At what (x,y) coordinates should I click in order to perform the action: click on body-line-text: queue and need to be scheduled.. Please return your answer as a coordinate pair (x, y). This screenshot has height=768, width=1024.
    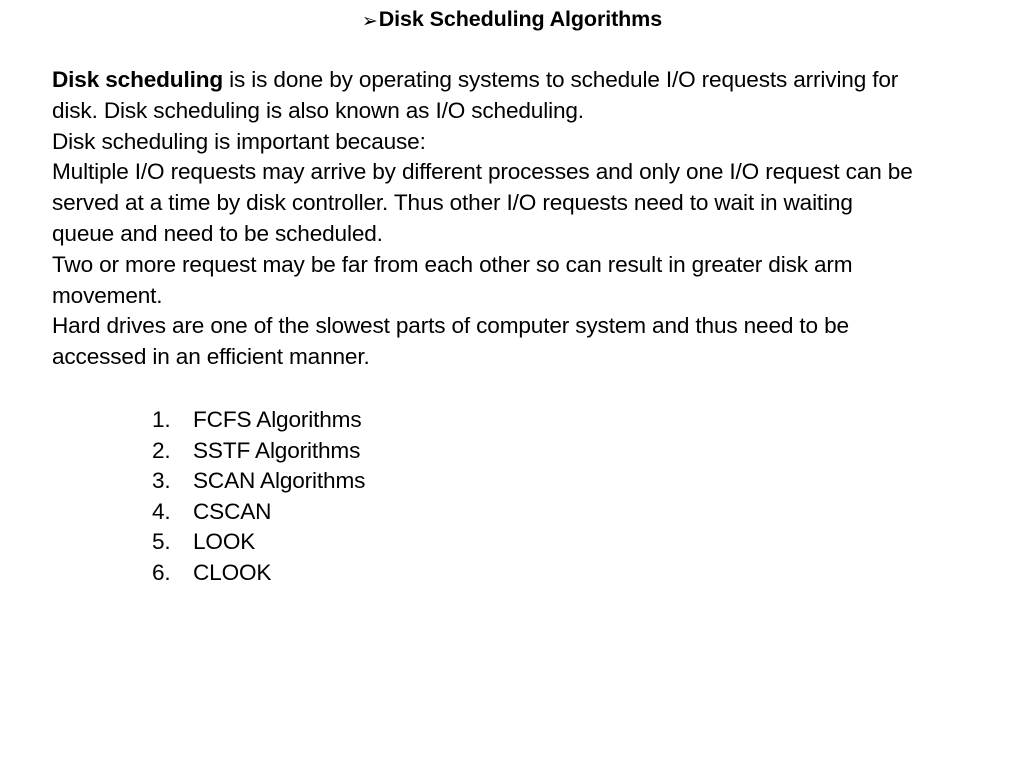
    Looking at the image, I should click on (217, 233).